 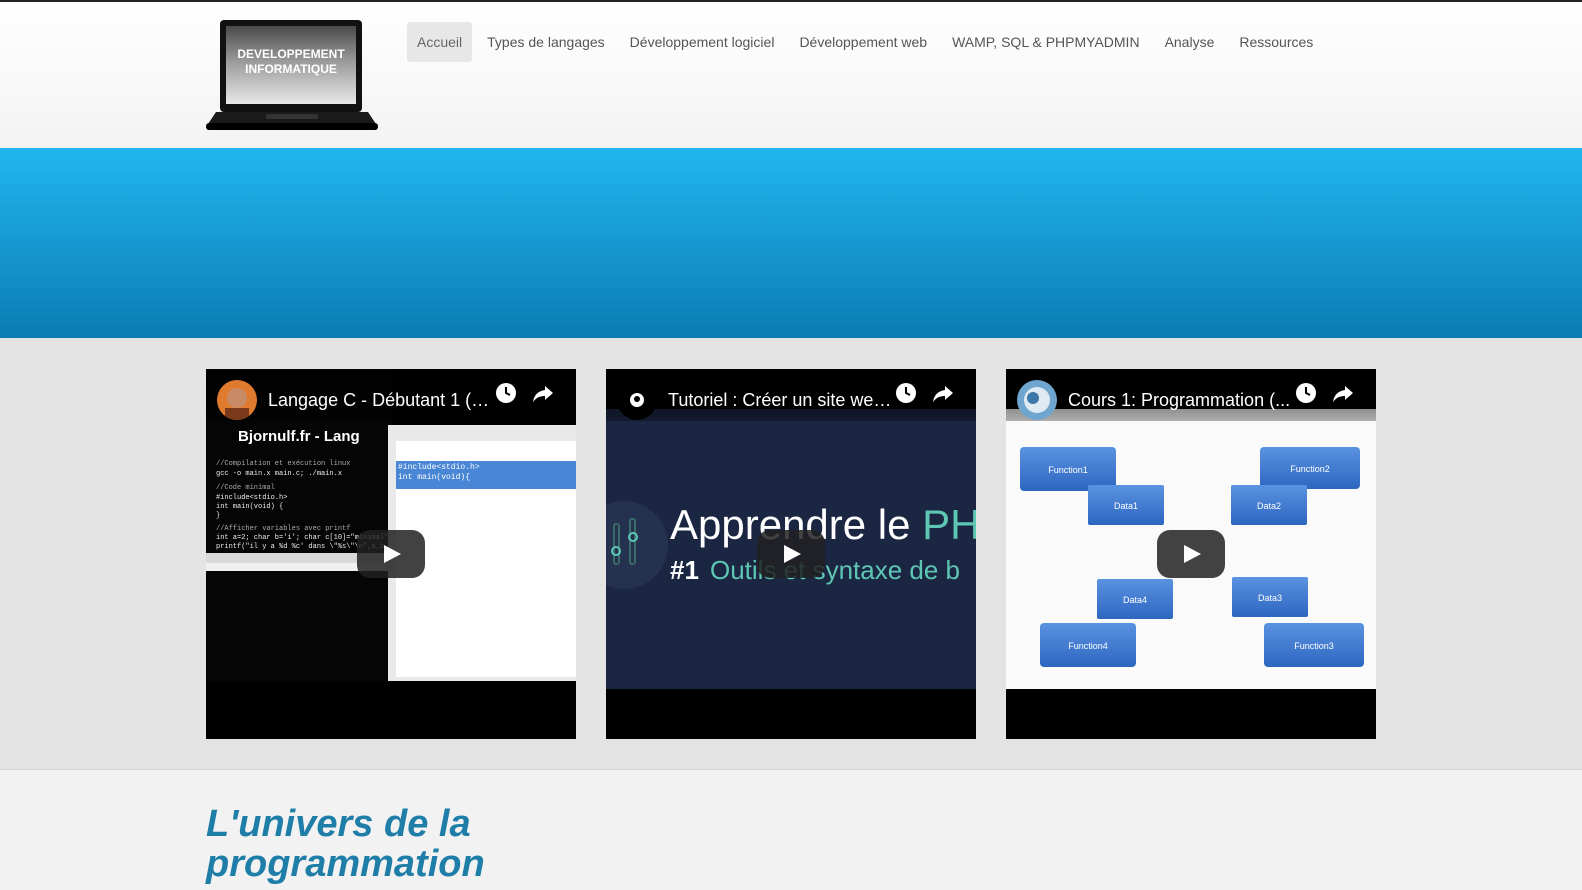 What do you see at coordinates (279, 474) in the screenshot?
I see `svg-text: gcc -o main.x main.c; ./main.x` at bounding box center [279, 474].